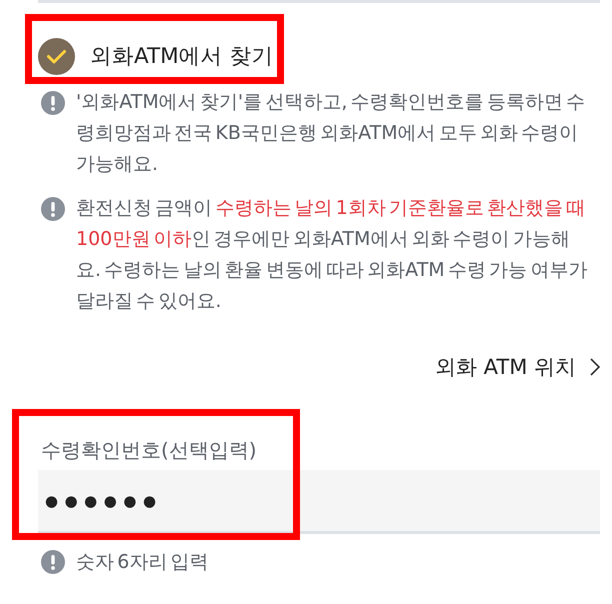 This screenshot has height=604, width=612. I want to click on checkbox, so click(56, 56).